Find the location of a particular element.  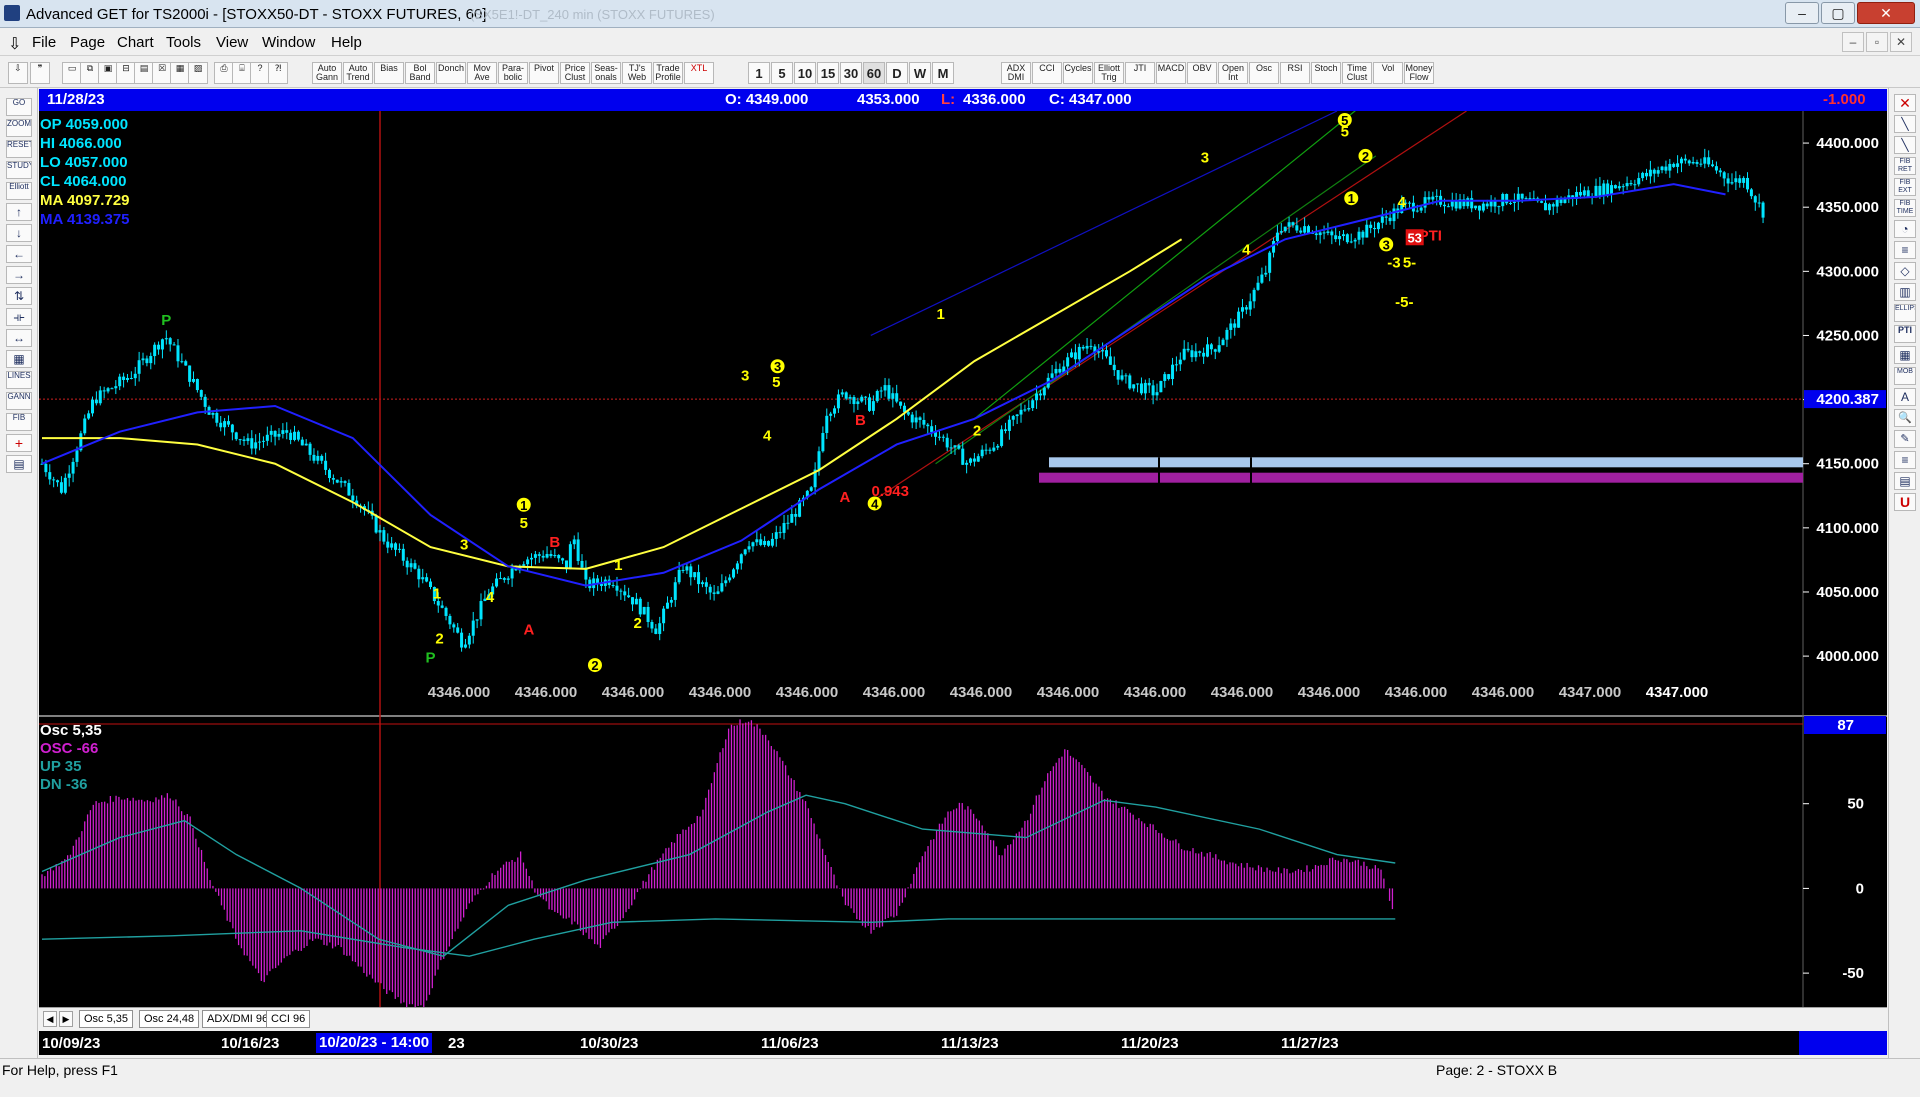

timeframe-60-button: 60 is located at coordinates (874, 73).